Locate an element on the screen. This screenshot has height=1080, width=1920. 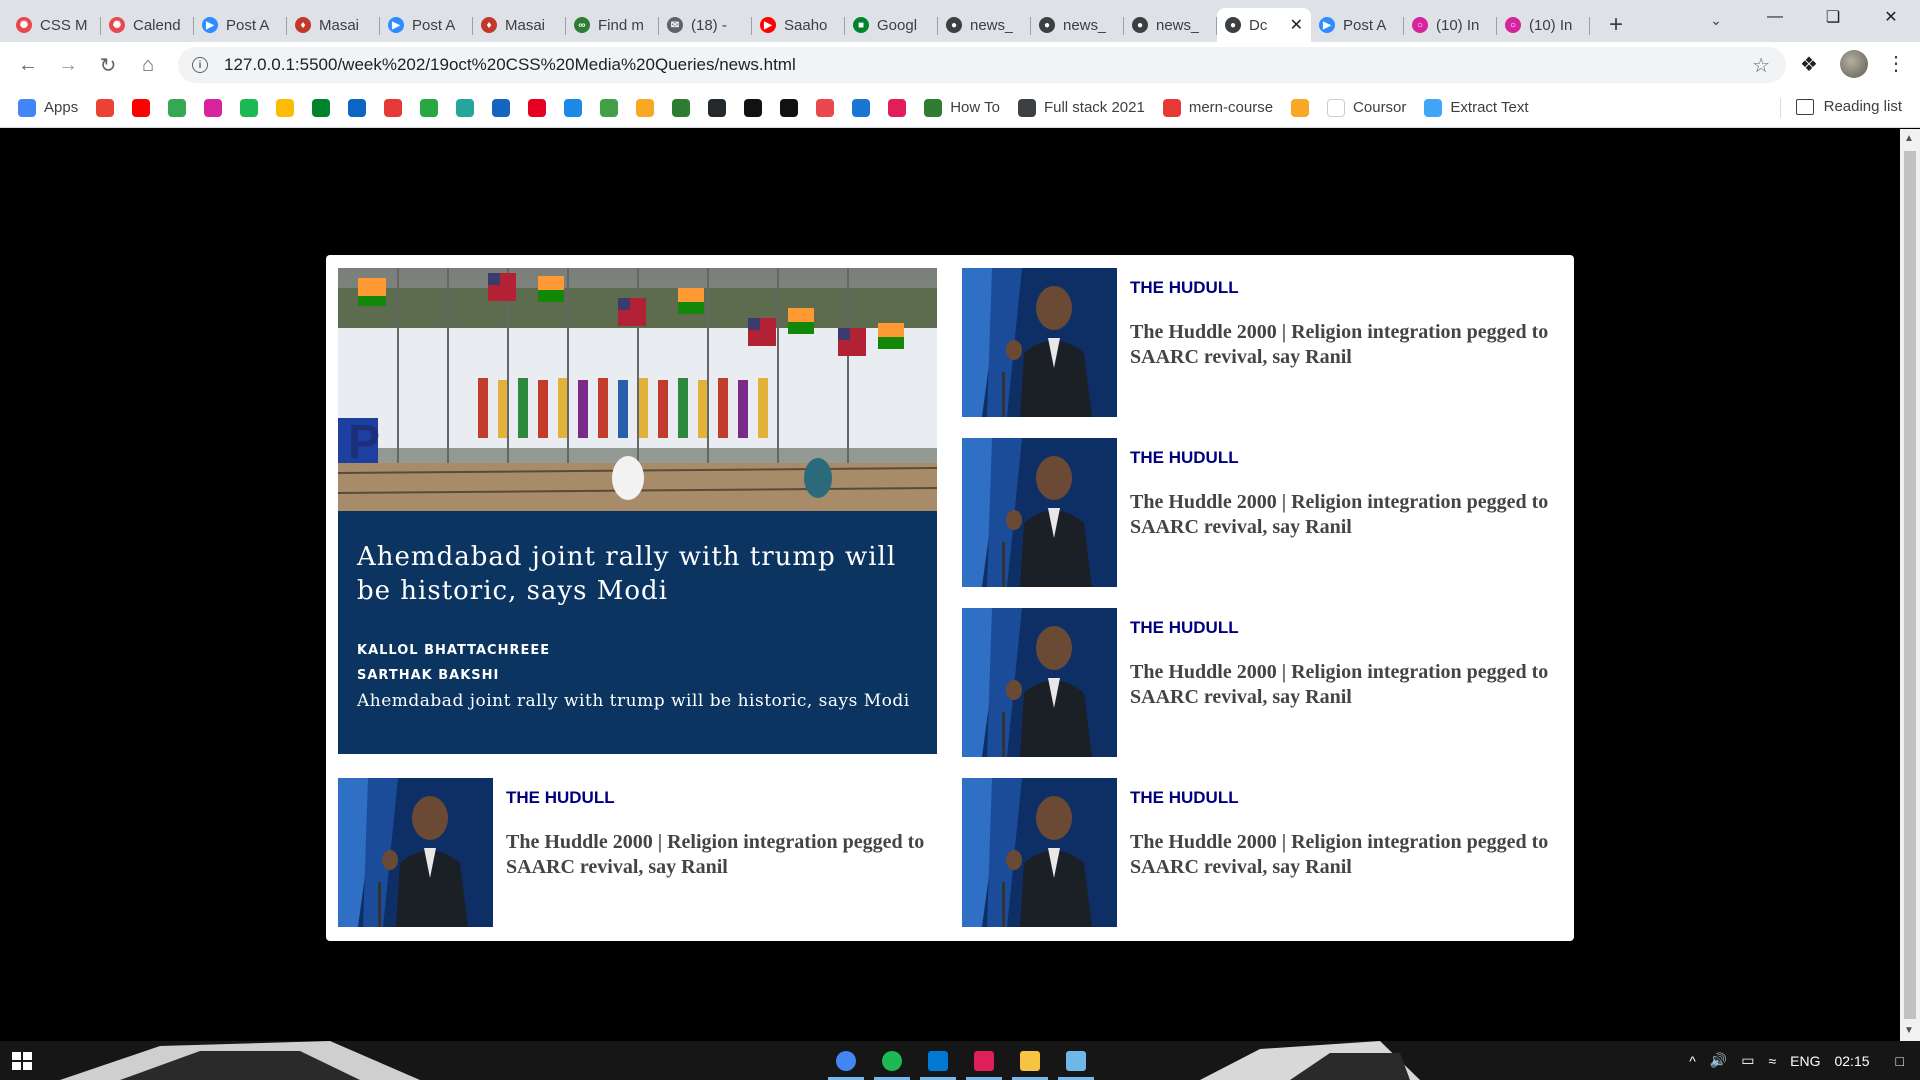
new-tab-button: + is located at coordinates (1616, 25).